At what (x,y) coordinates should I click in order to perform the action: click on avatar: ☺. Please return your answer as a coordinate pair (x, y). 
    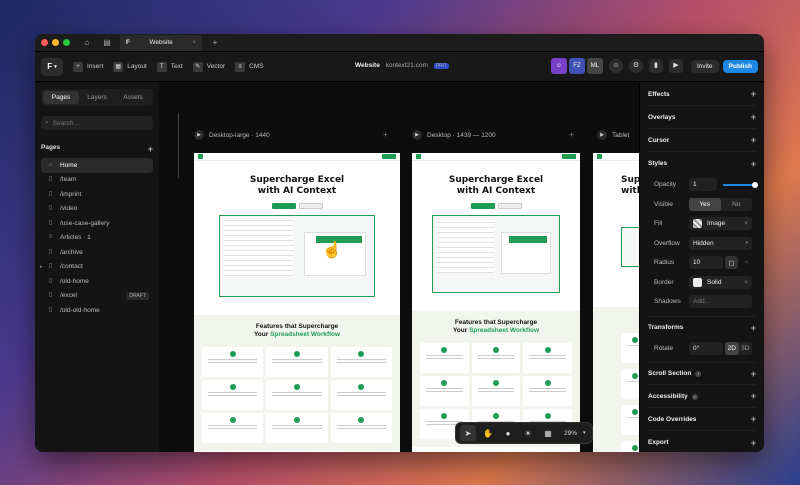
    Looking at the image, I should click on (558, 66).